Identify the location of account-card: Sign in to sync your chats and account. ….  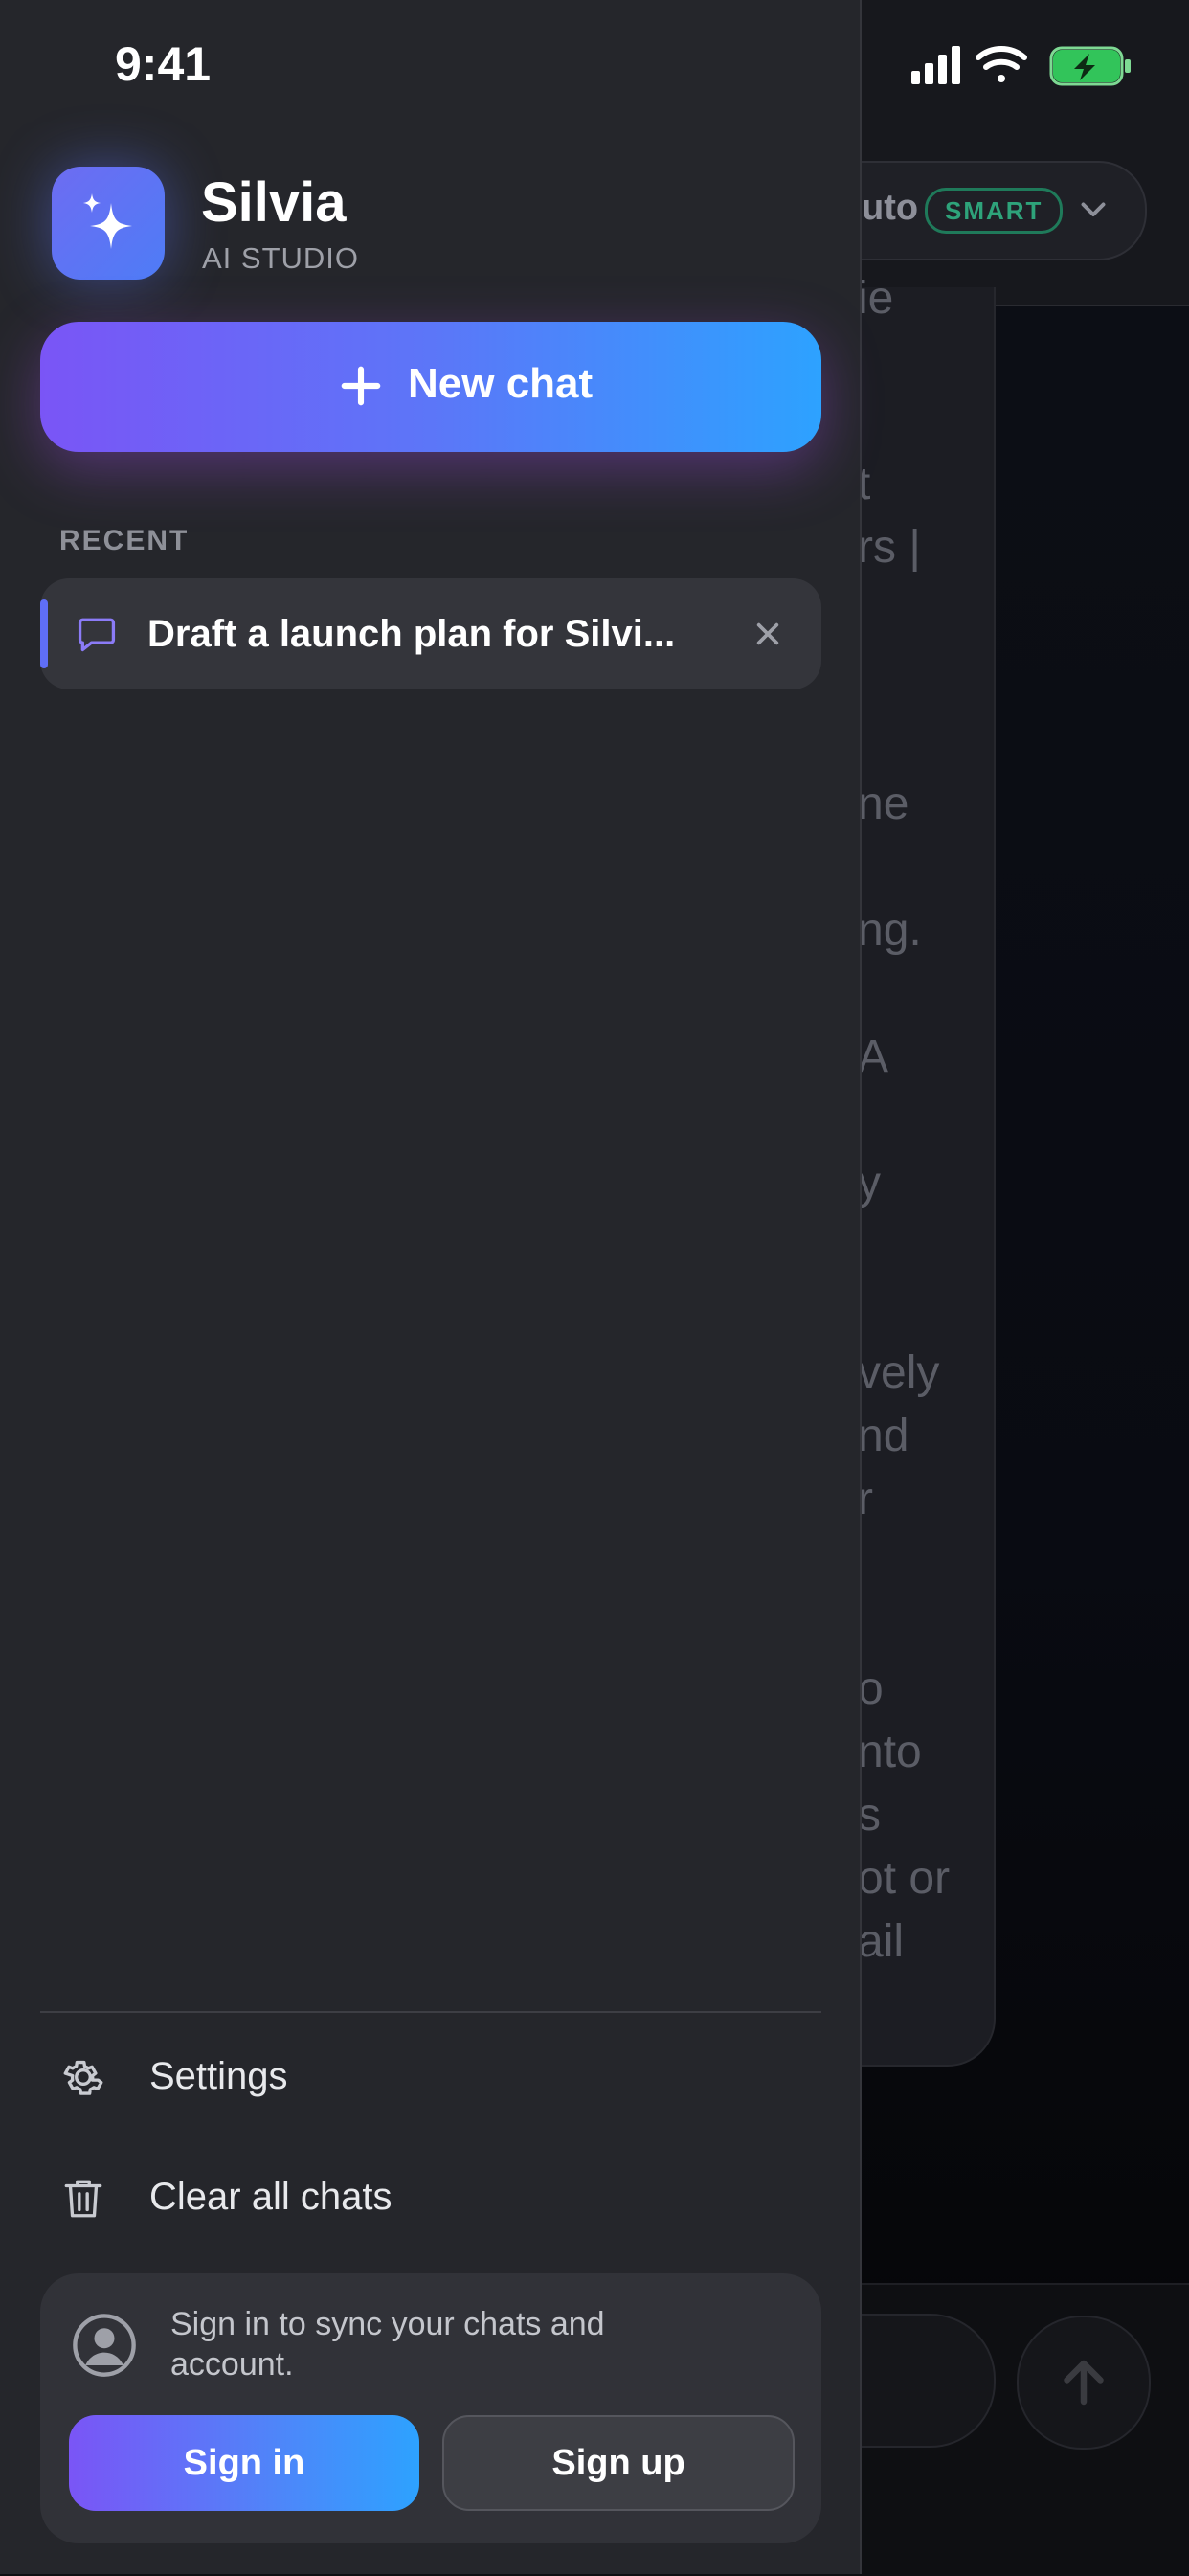
(430, 2408).